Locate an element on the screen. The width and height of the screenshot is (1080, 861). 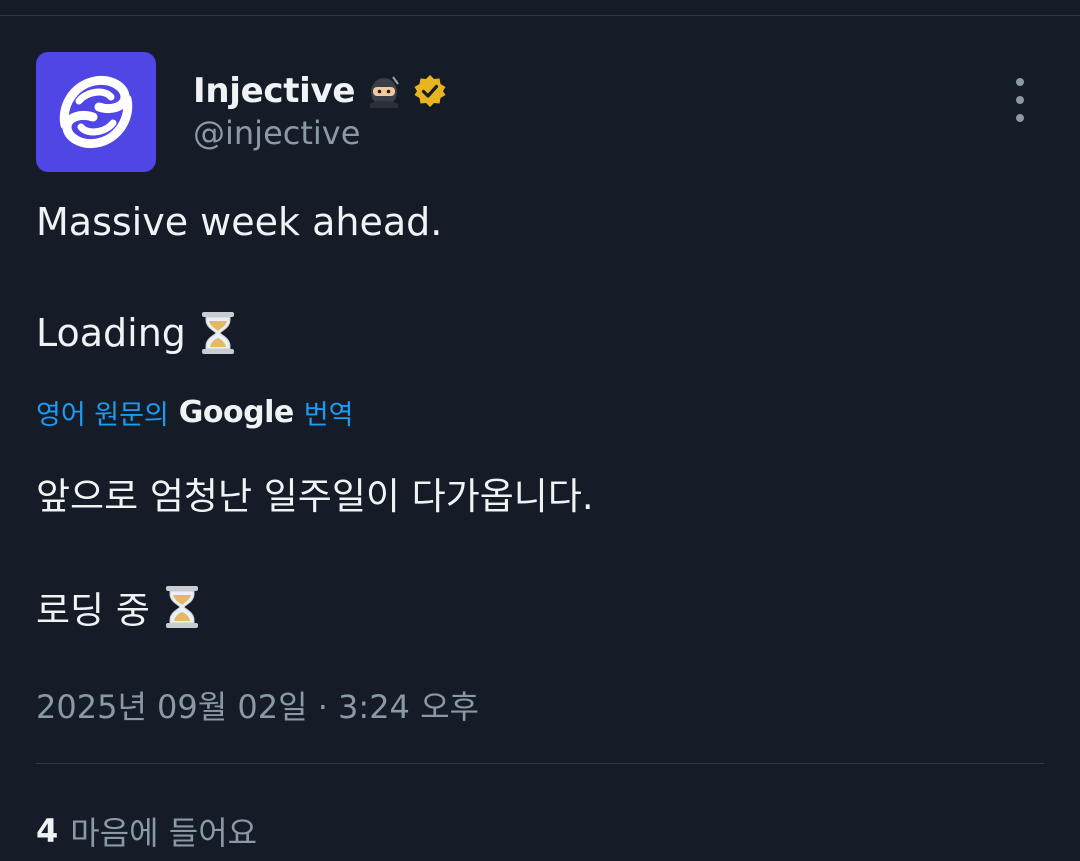
likes-stat: 4 마음에 들어요 is located at coordinates (146, 831).